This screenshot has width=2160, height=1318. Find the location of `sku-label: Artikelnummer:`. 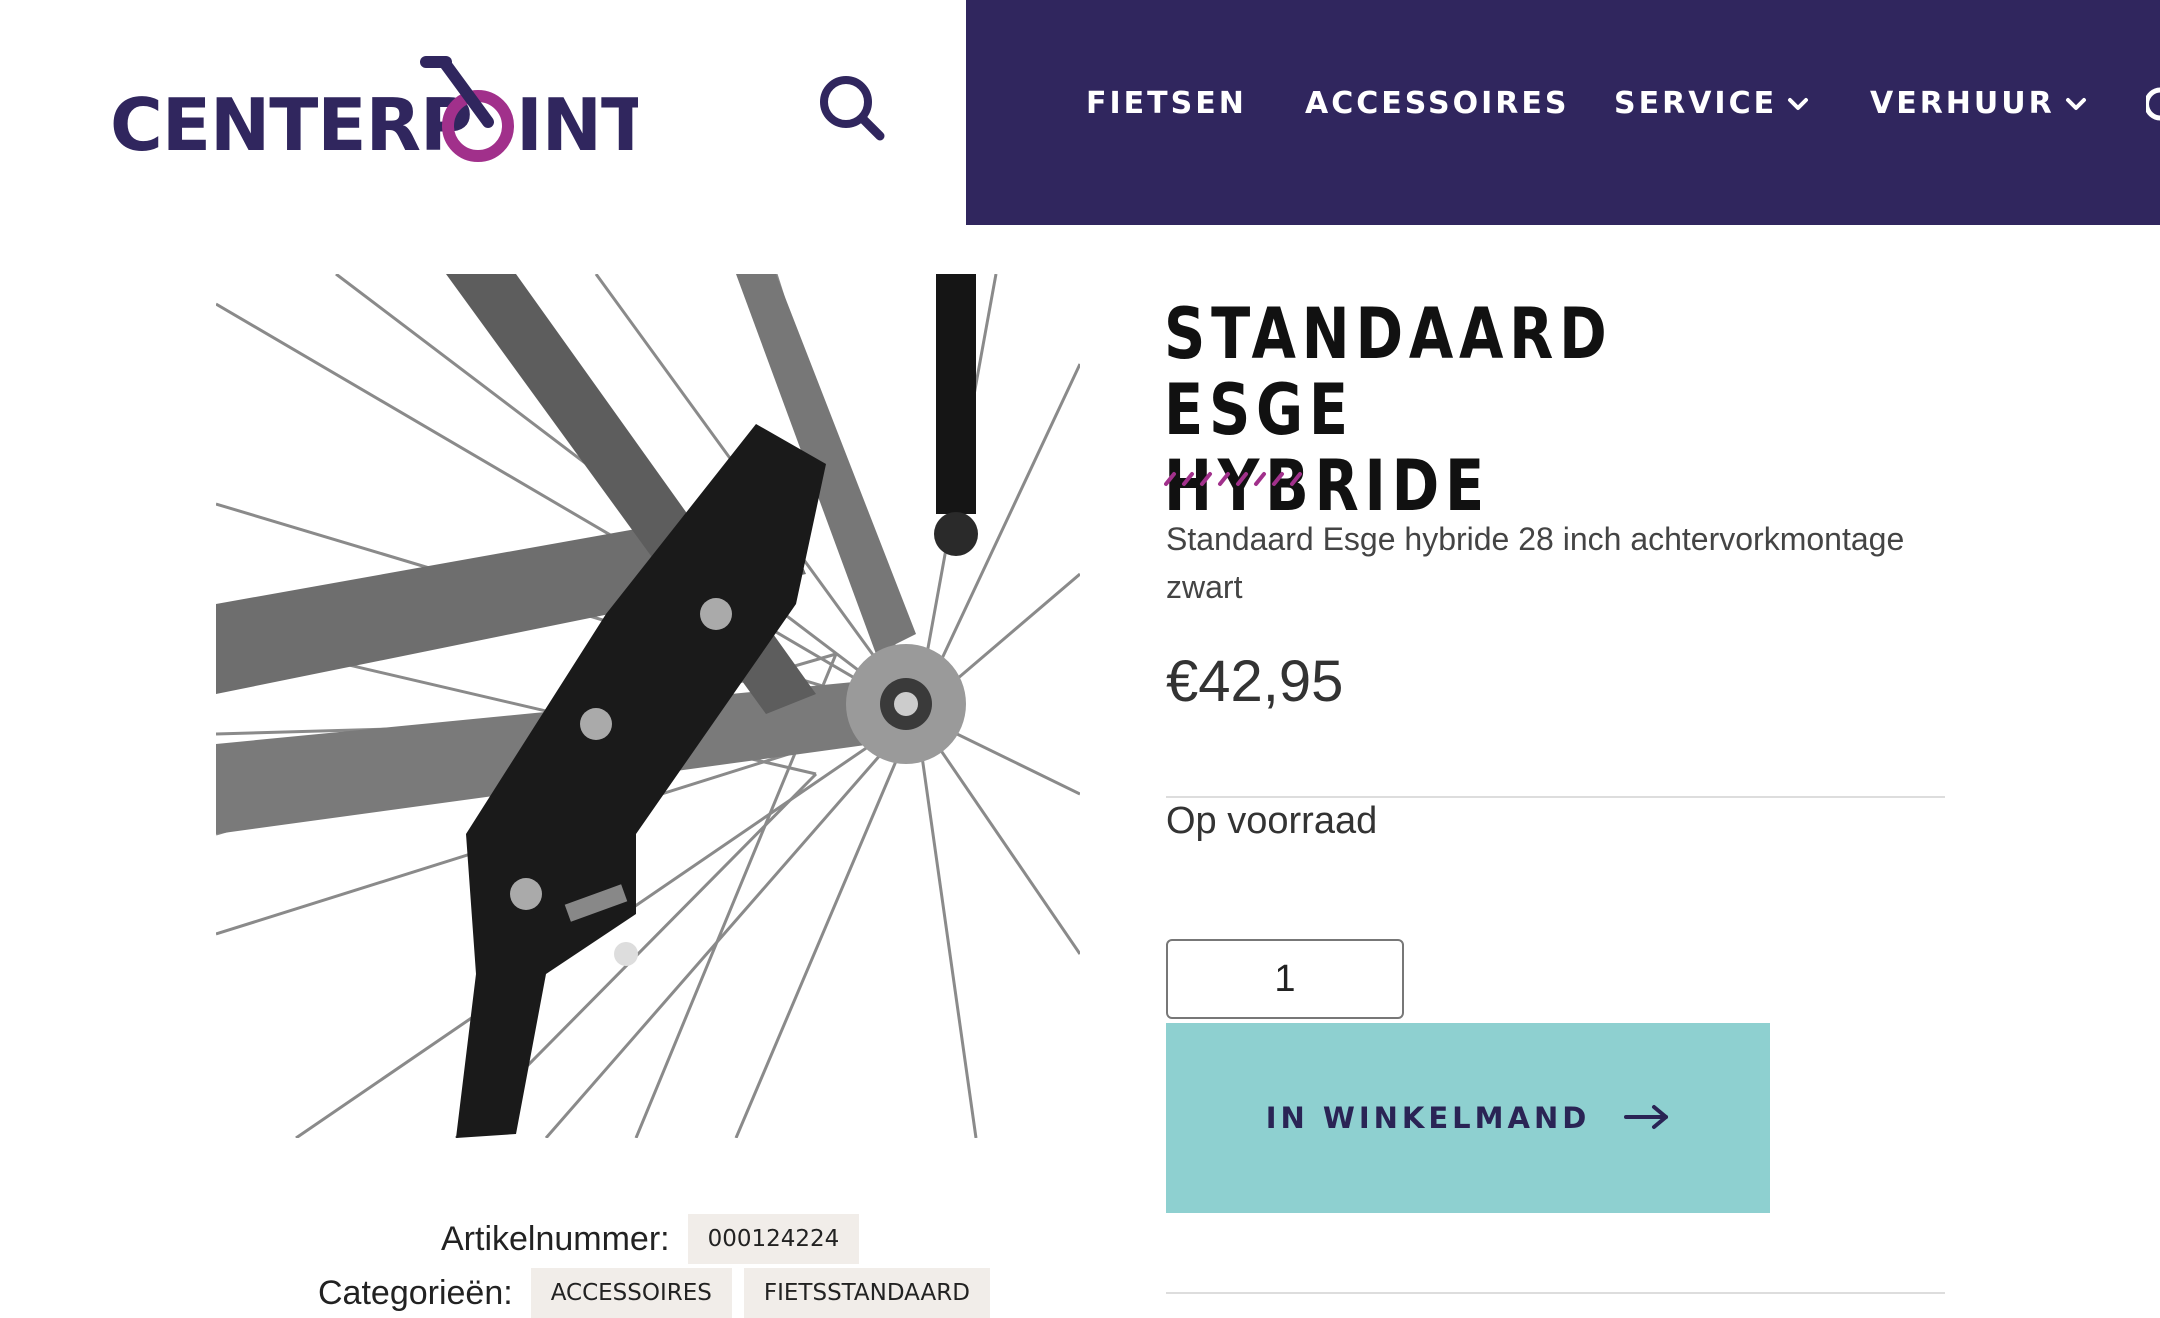

sku-label: Artikelnummer: is located at coordinates (555, 1238).